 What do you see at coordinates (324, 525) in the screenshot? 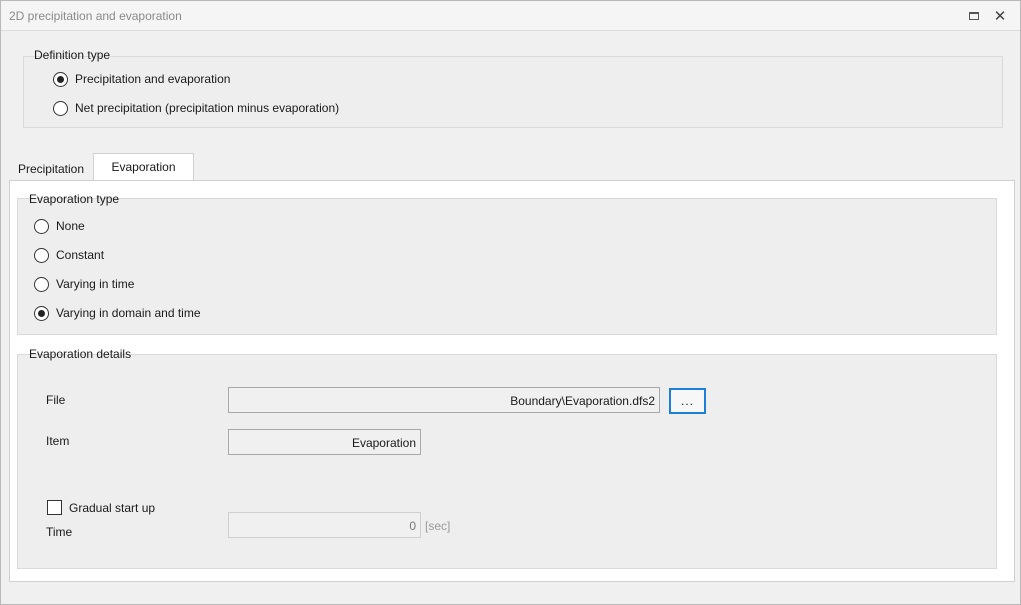
I see `time-field: 0` at bounding box center [324, 525].